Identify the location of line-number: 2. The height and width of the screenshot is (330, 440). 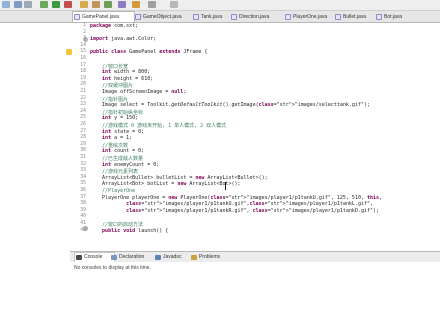
(84, 32).